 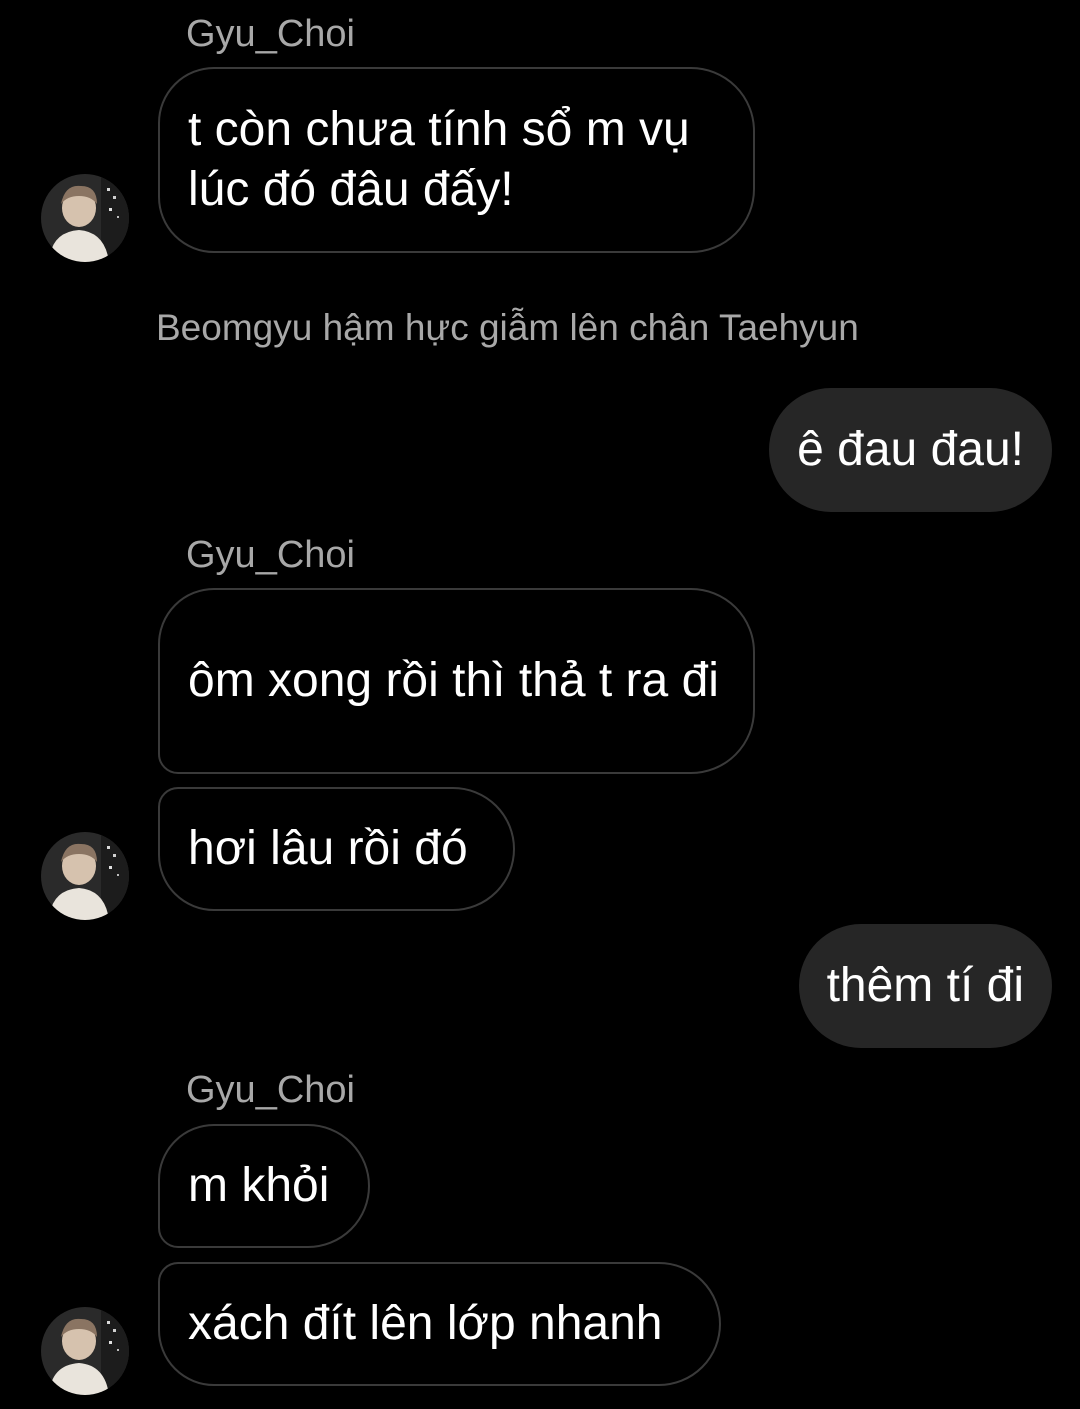 I want to click on message-text: ôm xong rồi thì thả t ra đi, so click(x=453, y=680).